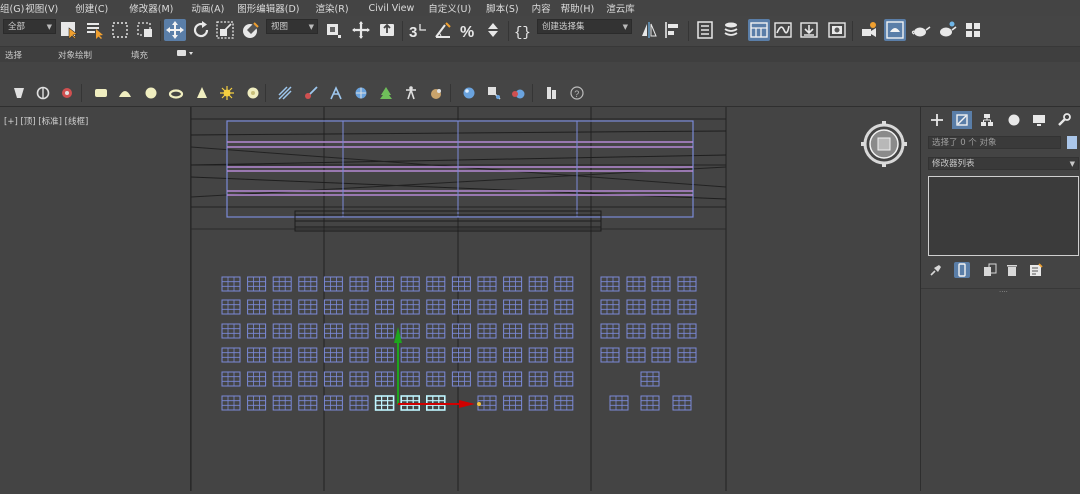 The height and width of the screenshot is (494, 1080). What do you see at coordinates (361, 30) in the screenshot?
I see `select-manipulate-button` at bounding box center [361, 30].